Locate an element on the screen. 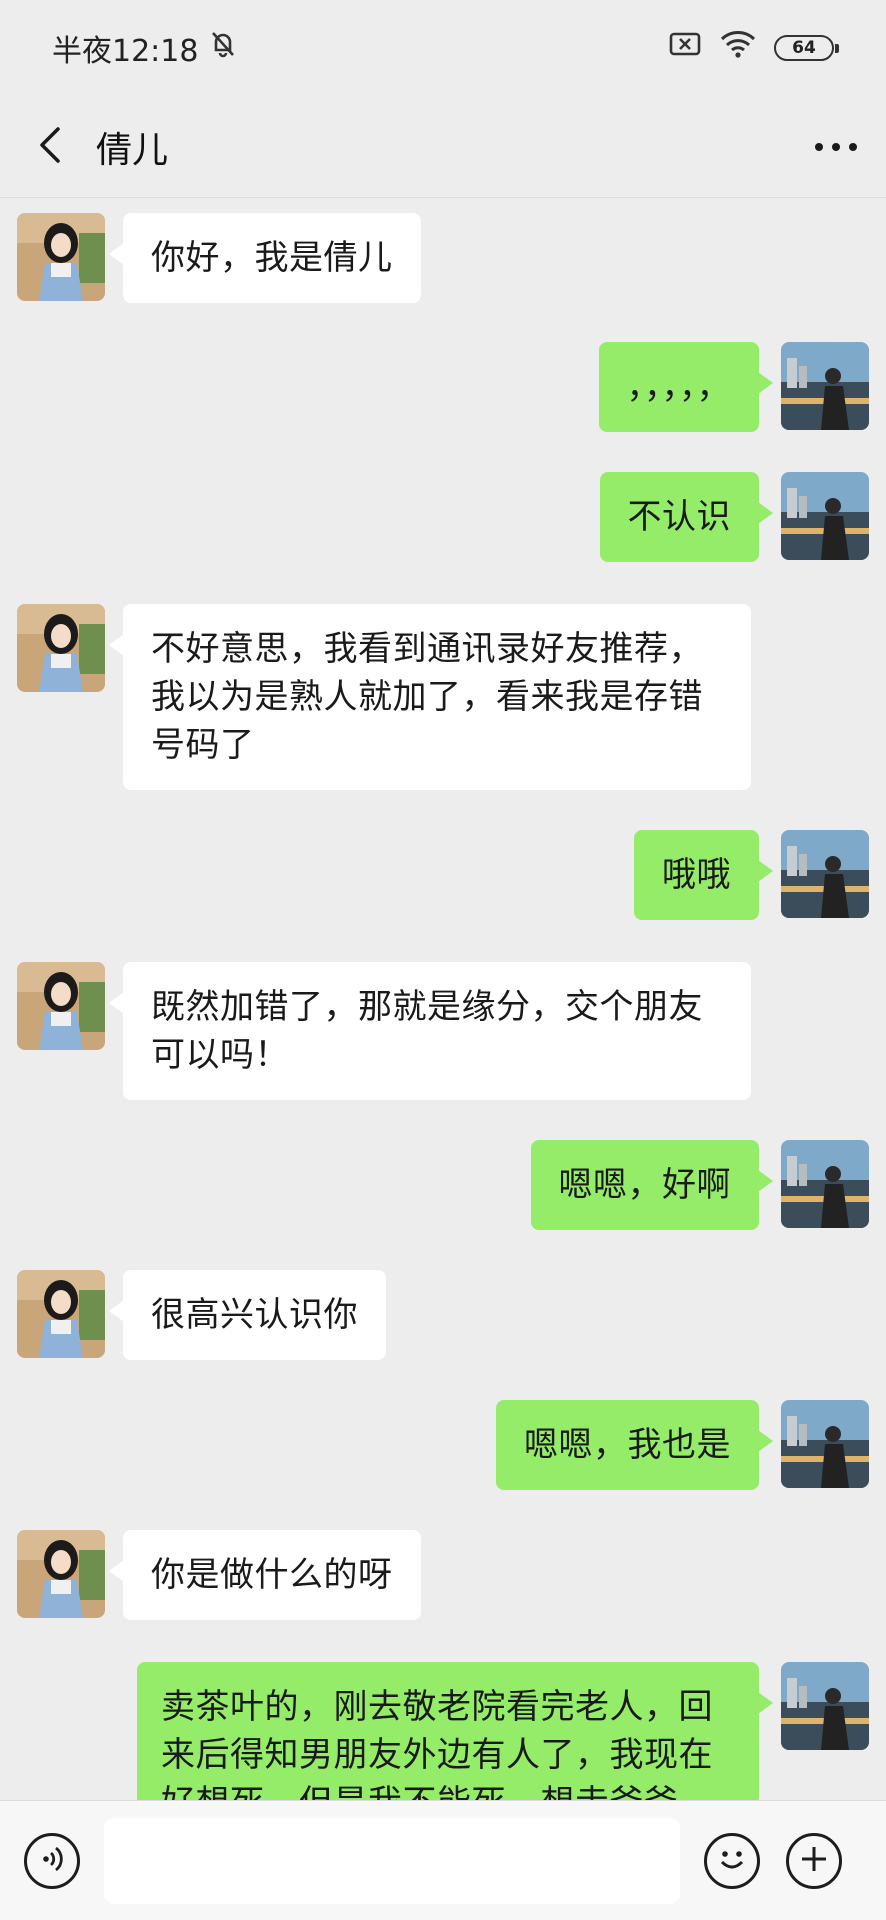  voice-icon is located at coordinates (52, 1861).